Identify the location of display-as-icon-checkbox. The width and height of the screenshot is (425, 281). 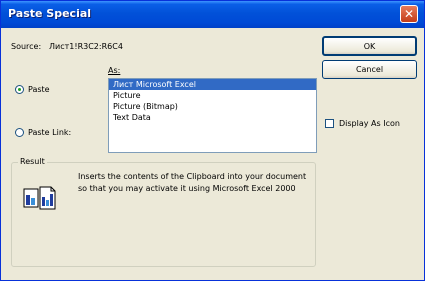
(329, 123).